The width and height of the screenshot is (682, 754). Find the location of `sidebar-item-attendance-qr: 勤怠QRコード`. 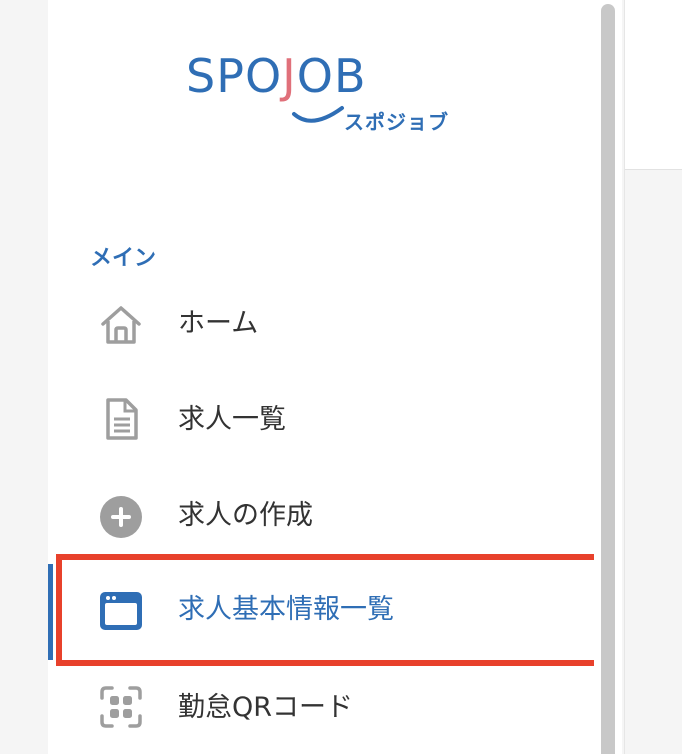

sidebar-item-attendance-qr: 勤怠QRコード is located at coordinates (321, 708).